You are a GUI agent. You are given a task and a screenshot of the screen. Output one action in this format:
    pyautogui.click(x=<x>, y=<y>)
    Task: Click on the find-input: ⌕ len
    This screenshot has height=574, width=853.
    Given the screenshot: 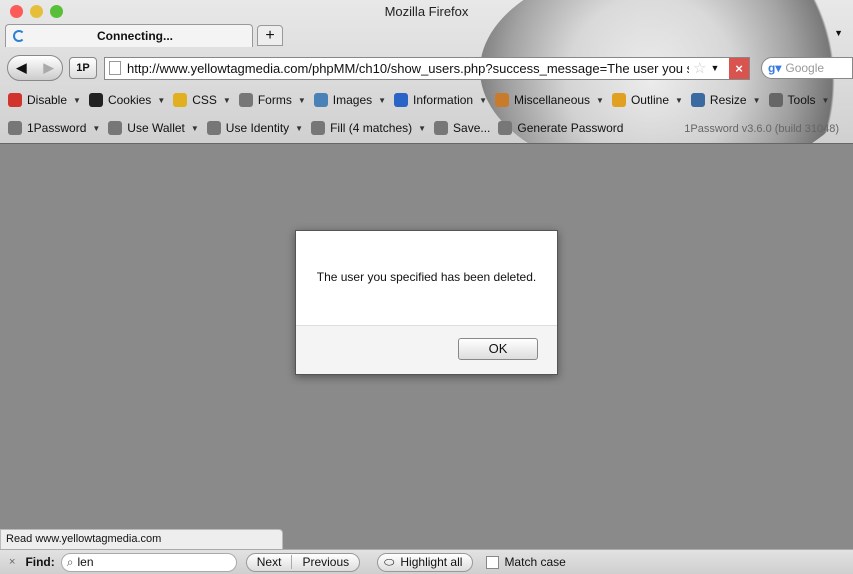 What is the action you would take?
    pyautogui.click(x=148, y=562)
    